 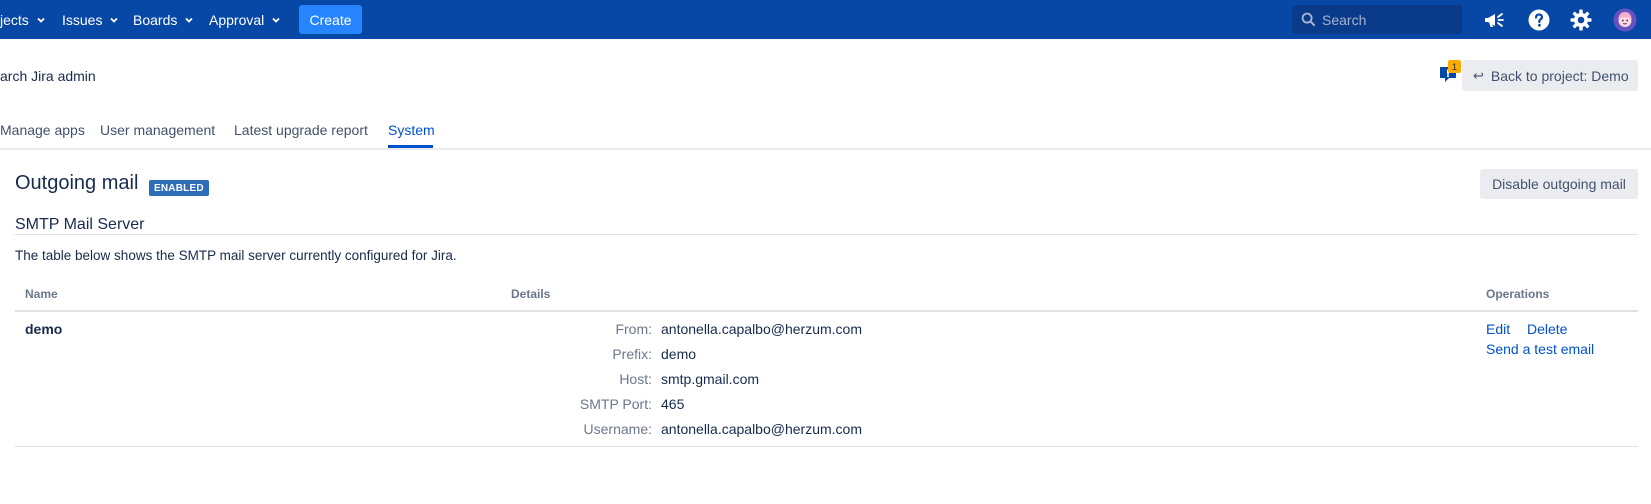 I want to click on section-subtitle: SMTP Mail Server, so click(x=80, y=224).